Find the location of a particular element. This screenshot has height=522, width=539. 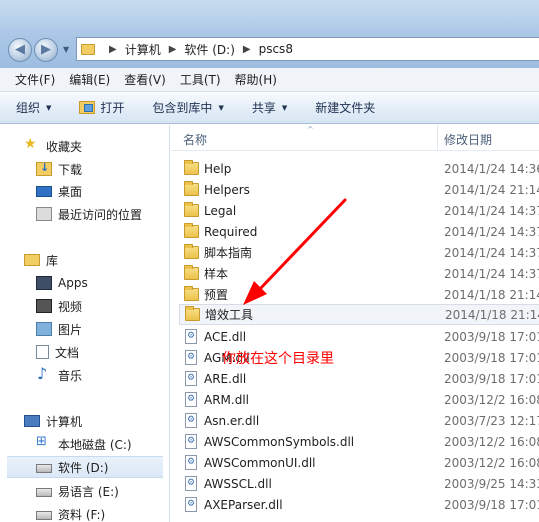

new-folder-button: 新建文件夹 is located at coordinates (345, 107).